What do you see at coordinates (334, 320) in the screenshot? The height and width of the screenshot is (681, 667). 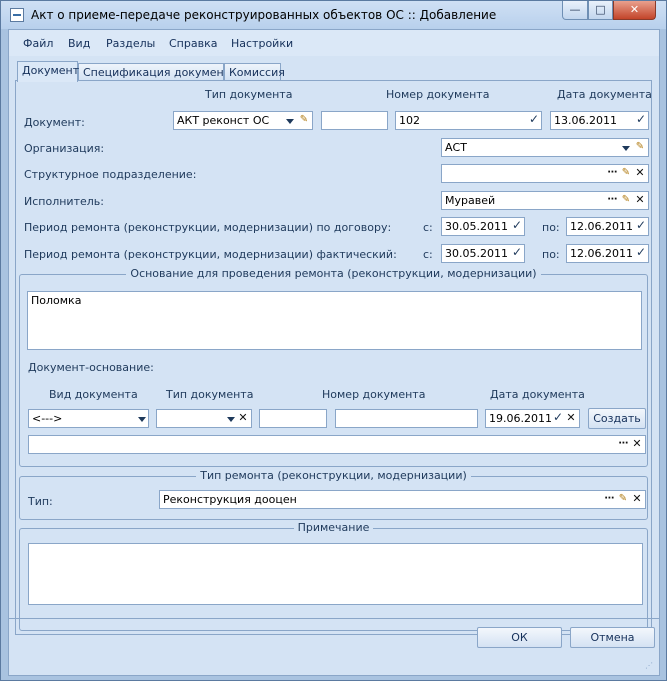 I see `basis-textarea: Поломка` at bounding box center [334, 320].